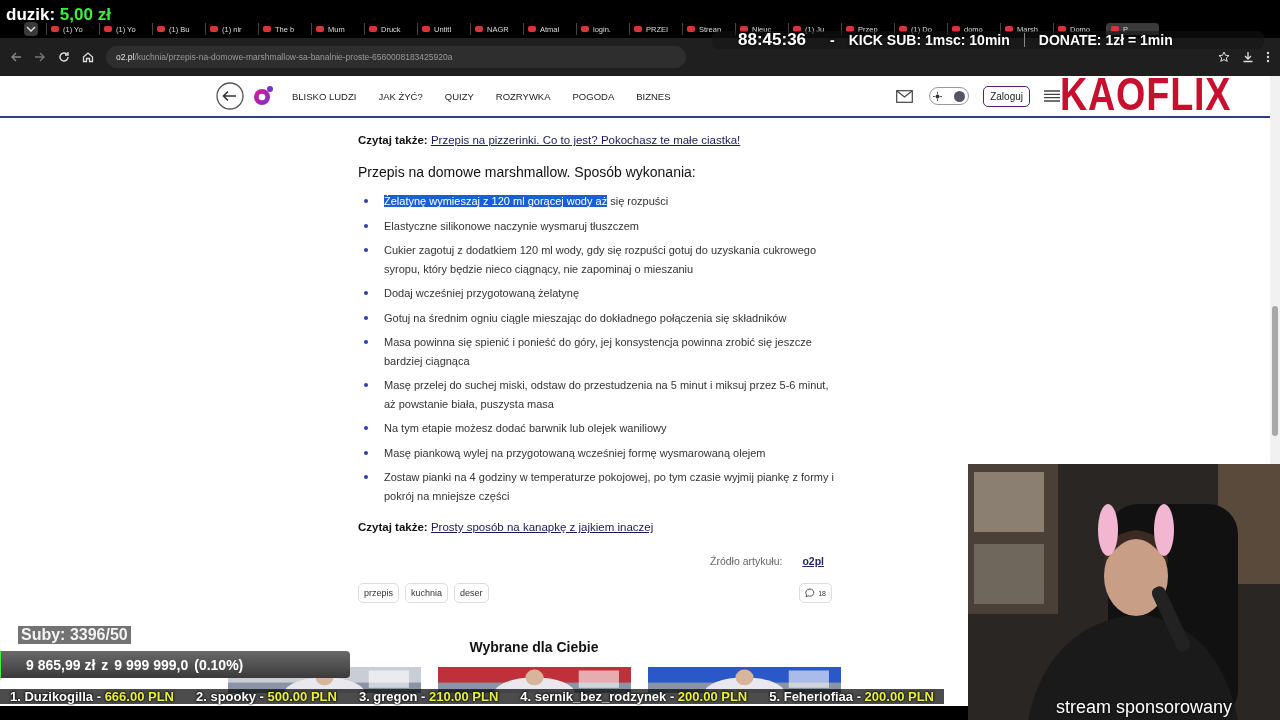 This screenshot has height=720, width=1280. I want to click on sponsor-note: stream sponsorowany, so click(1144, 707).